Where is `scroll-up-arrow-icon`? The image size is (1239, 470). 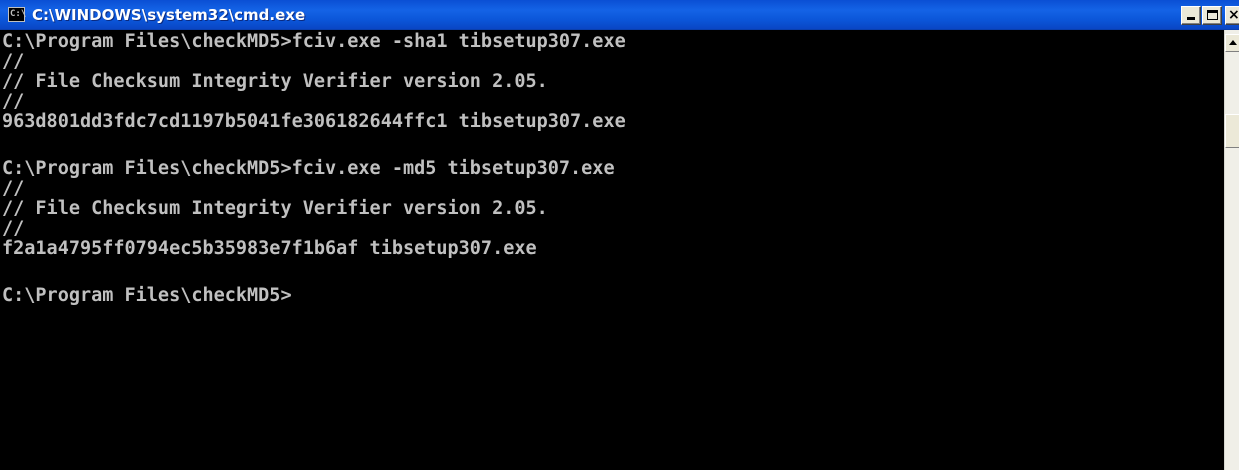 scroll-up-arrow-icon is located at coordinates (1232, 43).